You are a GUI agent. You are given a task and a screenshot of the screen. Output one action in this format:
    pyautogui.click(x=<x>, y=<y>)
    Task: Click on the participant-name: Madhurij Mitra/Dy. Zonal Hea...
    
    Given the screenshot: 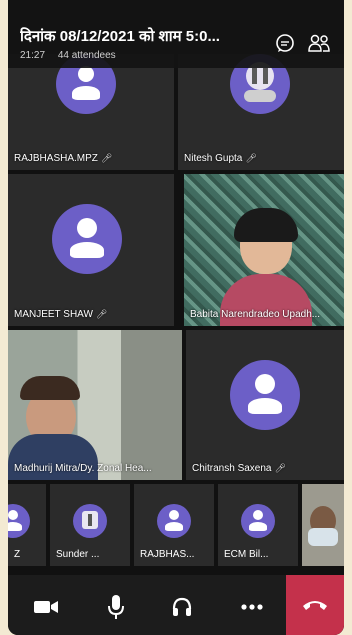 What is the action you would take?
    pyautogui.click(x=83, y=468)
    